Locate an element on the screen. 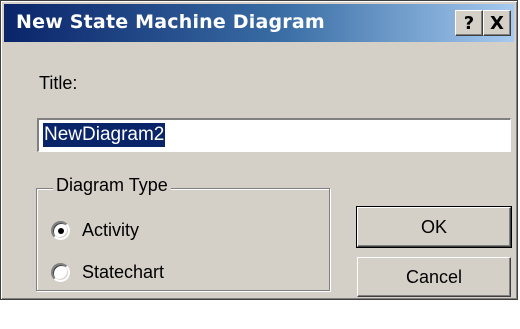 The width and height of the screenshot is (520, 329). help-button: ? is located at coordinates (469, 23).